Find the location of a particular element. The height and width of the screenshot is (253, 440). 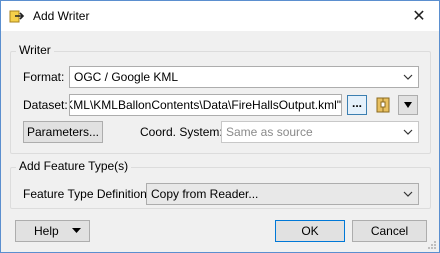

cancel-label: Cancel is located at coordinates (389, 231).